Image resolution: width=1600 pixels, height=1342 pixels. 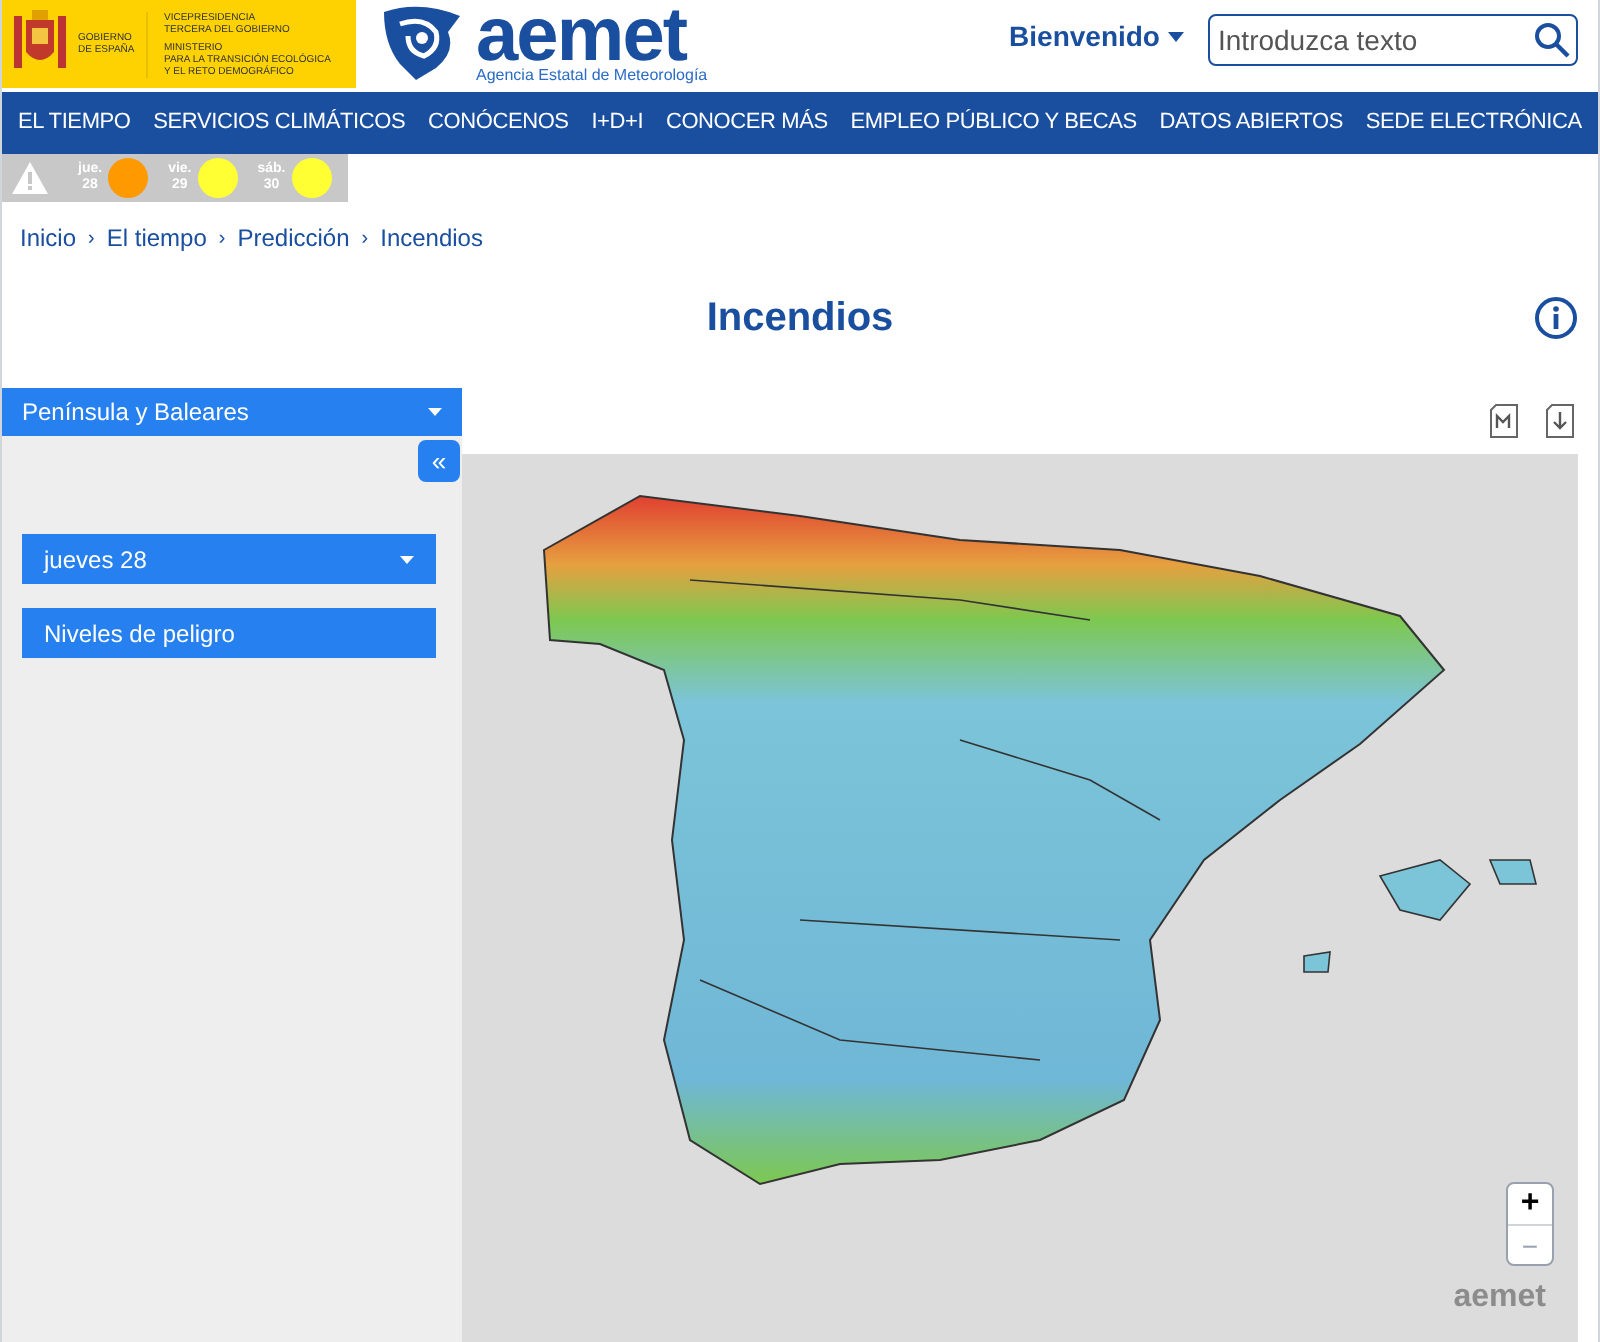 I want to click on levels-button: Niveles de peligro, so click(x=229, y=633).